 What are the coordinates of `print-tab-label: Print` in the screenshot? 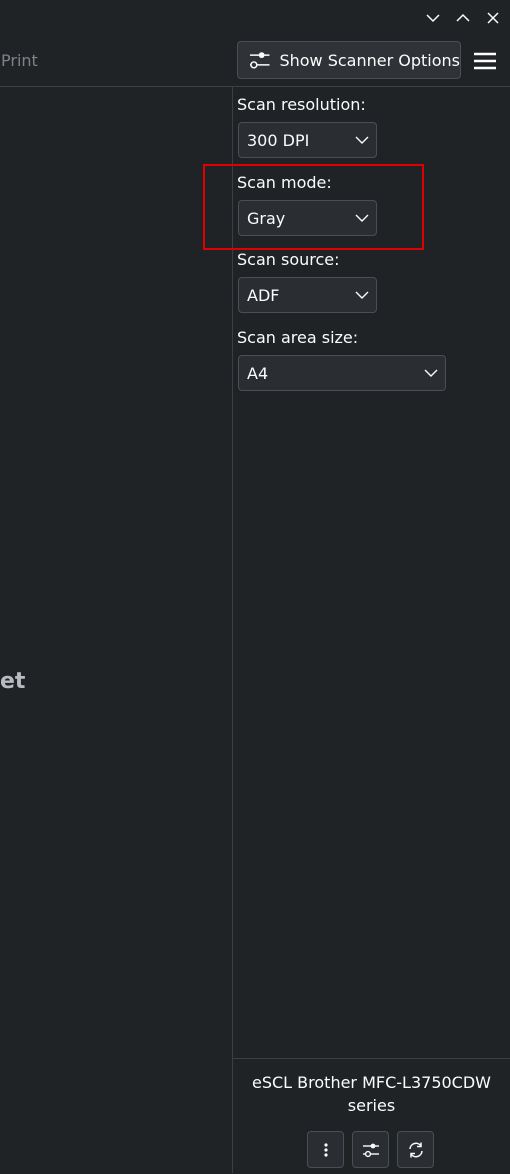 It's located at (19, 60).